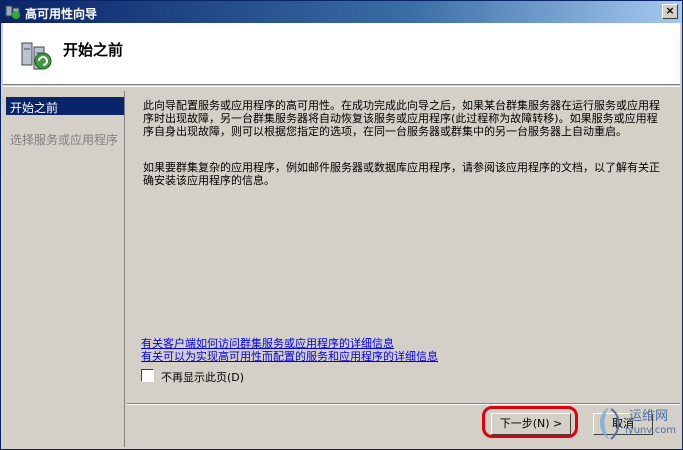 The image size is (683, 450). I want to click on dont-show-again-label: 不再显示此页(D), so click(202, 377).